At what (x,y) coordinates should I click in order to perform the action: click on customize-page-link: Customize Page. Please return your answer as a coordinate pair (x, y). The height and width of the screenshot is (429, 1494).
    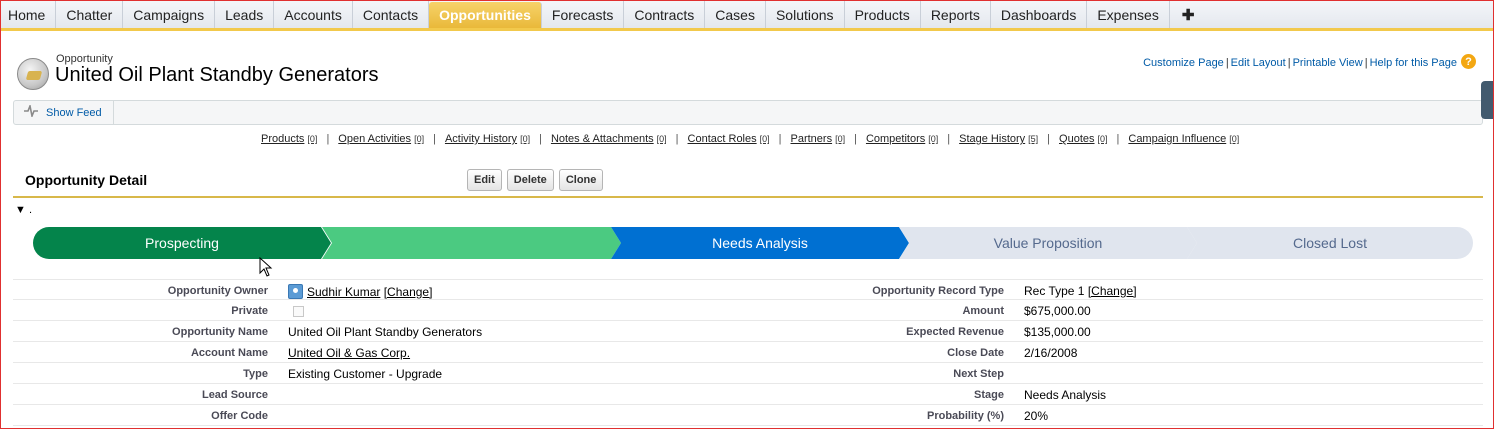
    Looking at the image, I should click on (1183, 63).